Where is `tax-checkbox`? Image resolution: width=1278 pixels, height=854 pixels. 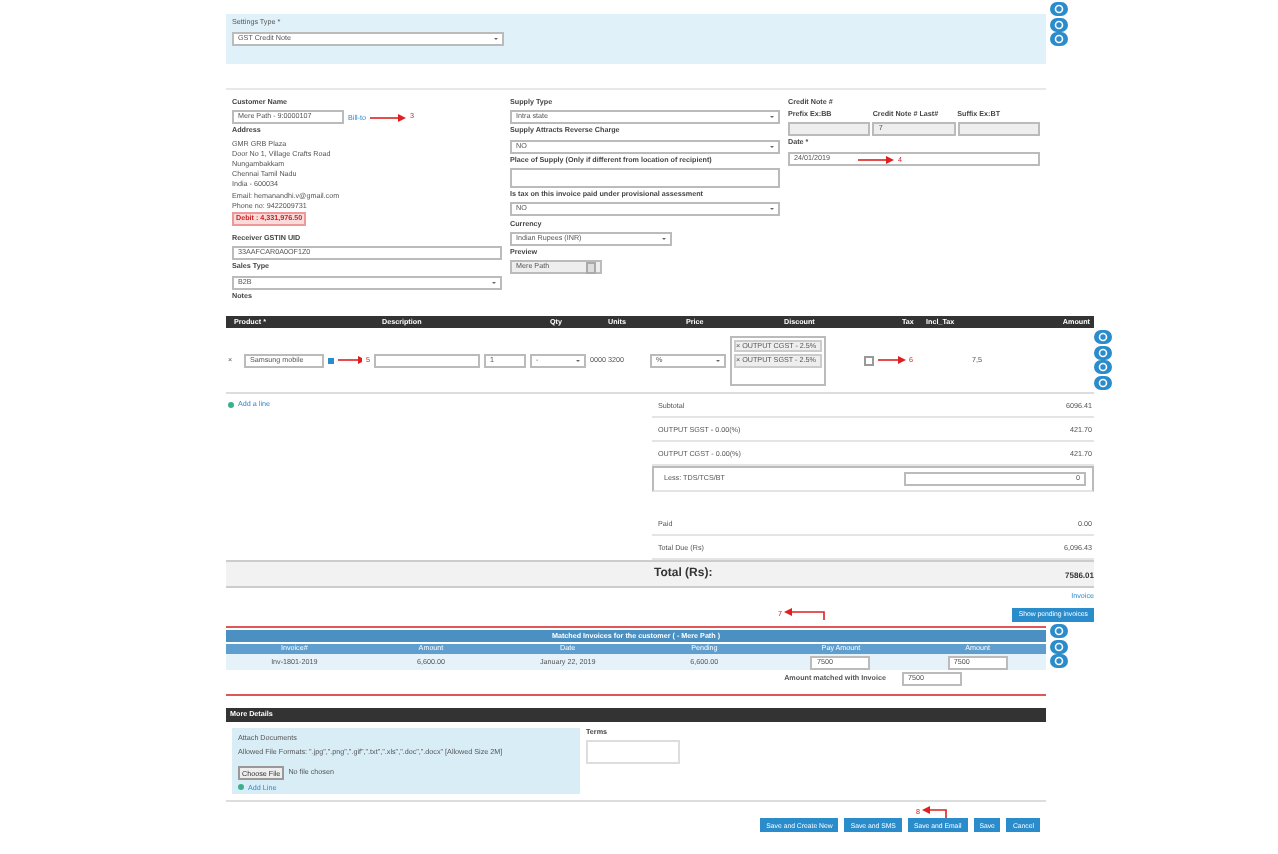 tax-checkbox is located at coordinates (868, 360).